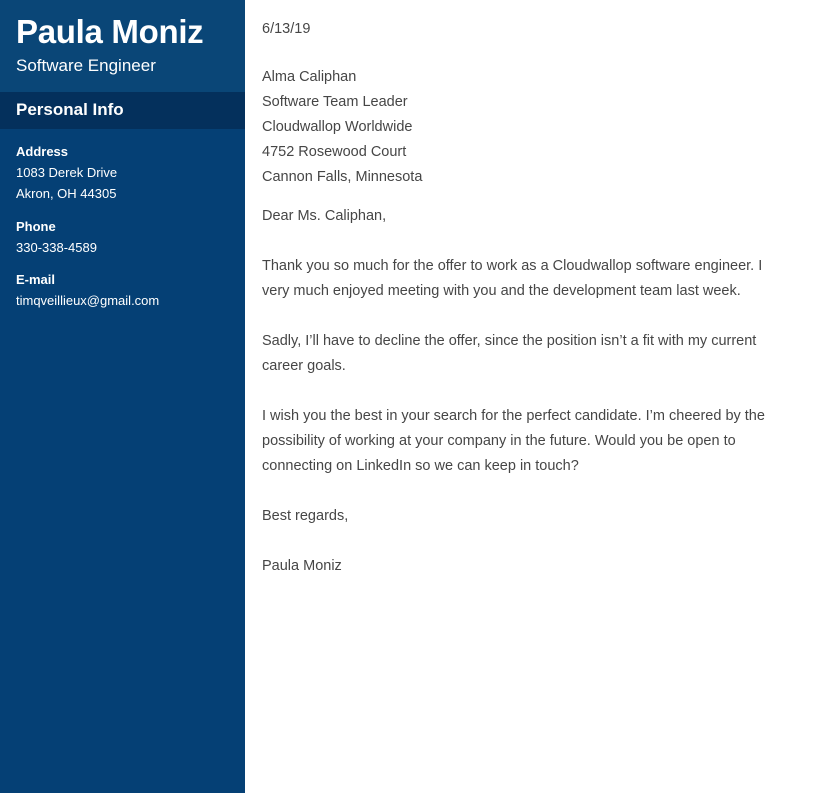 The height and width of the screenshot is (793, 818). I want to click on personal-info-section-bar: Personal Info, so click(122, 111).